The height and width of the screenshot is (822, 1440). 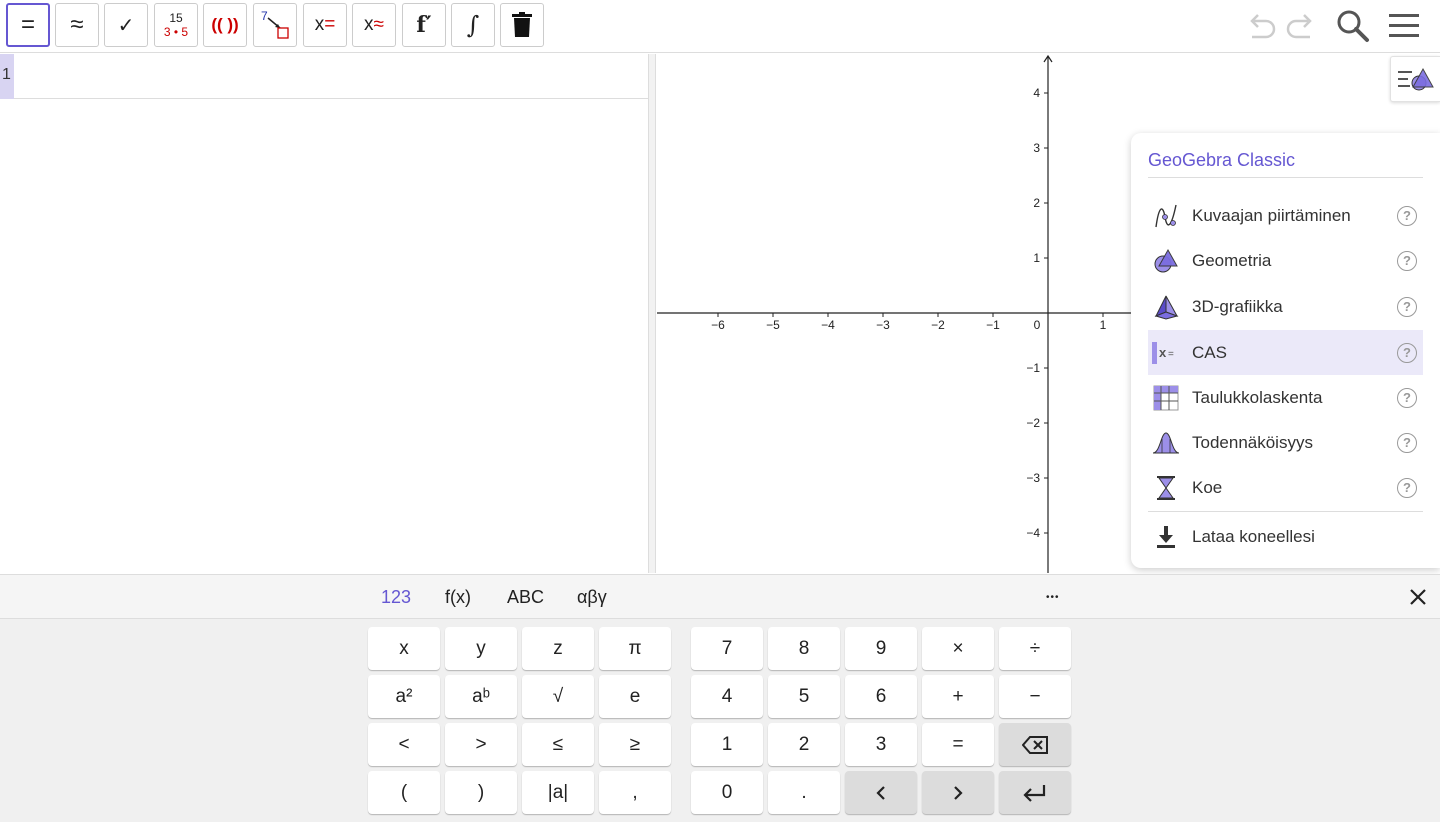 What do you see at coordinates (958, 696) in the screenshot?
I see `key-plus: +` at bounding box center [958, 696].